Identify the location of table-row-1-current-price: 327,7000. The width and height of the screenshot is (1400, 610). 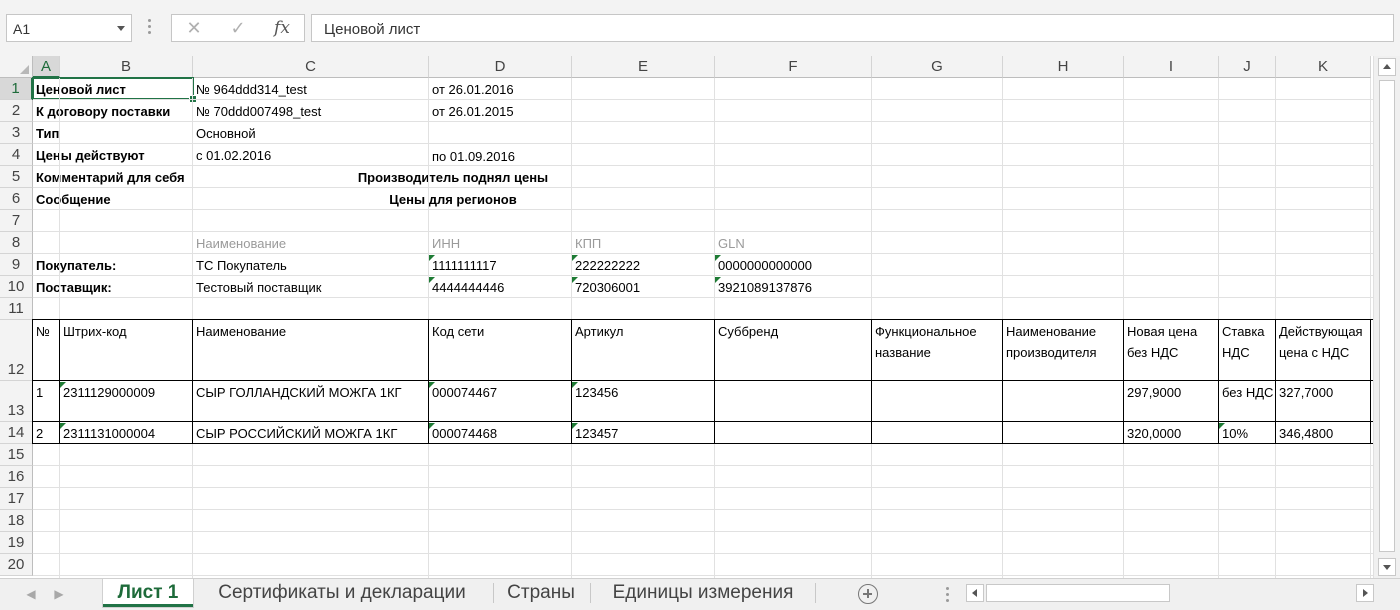
(1304, 392).